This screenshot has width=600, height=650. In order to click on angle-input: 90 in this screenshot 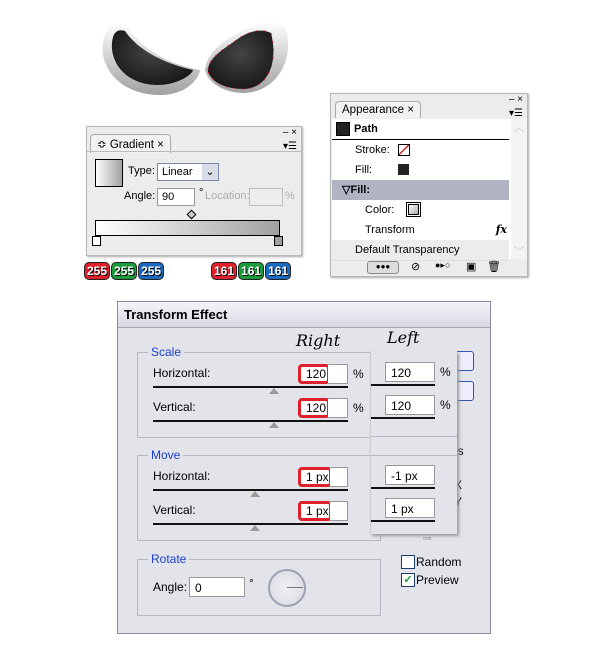, I will do `click(176, 197)`.